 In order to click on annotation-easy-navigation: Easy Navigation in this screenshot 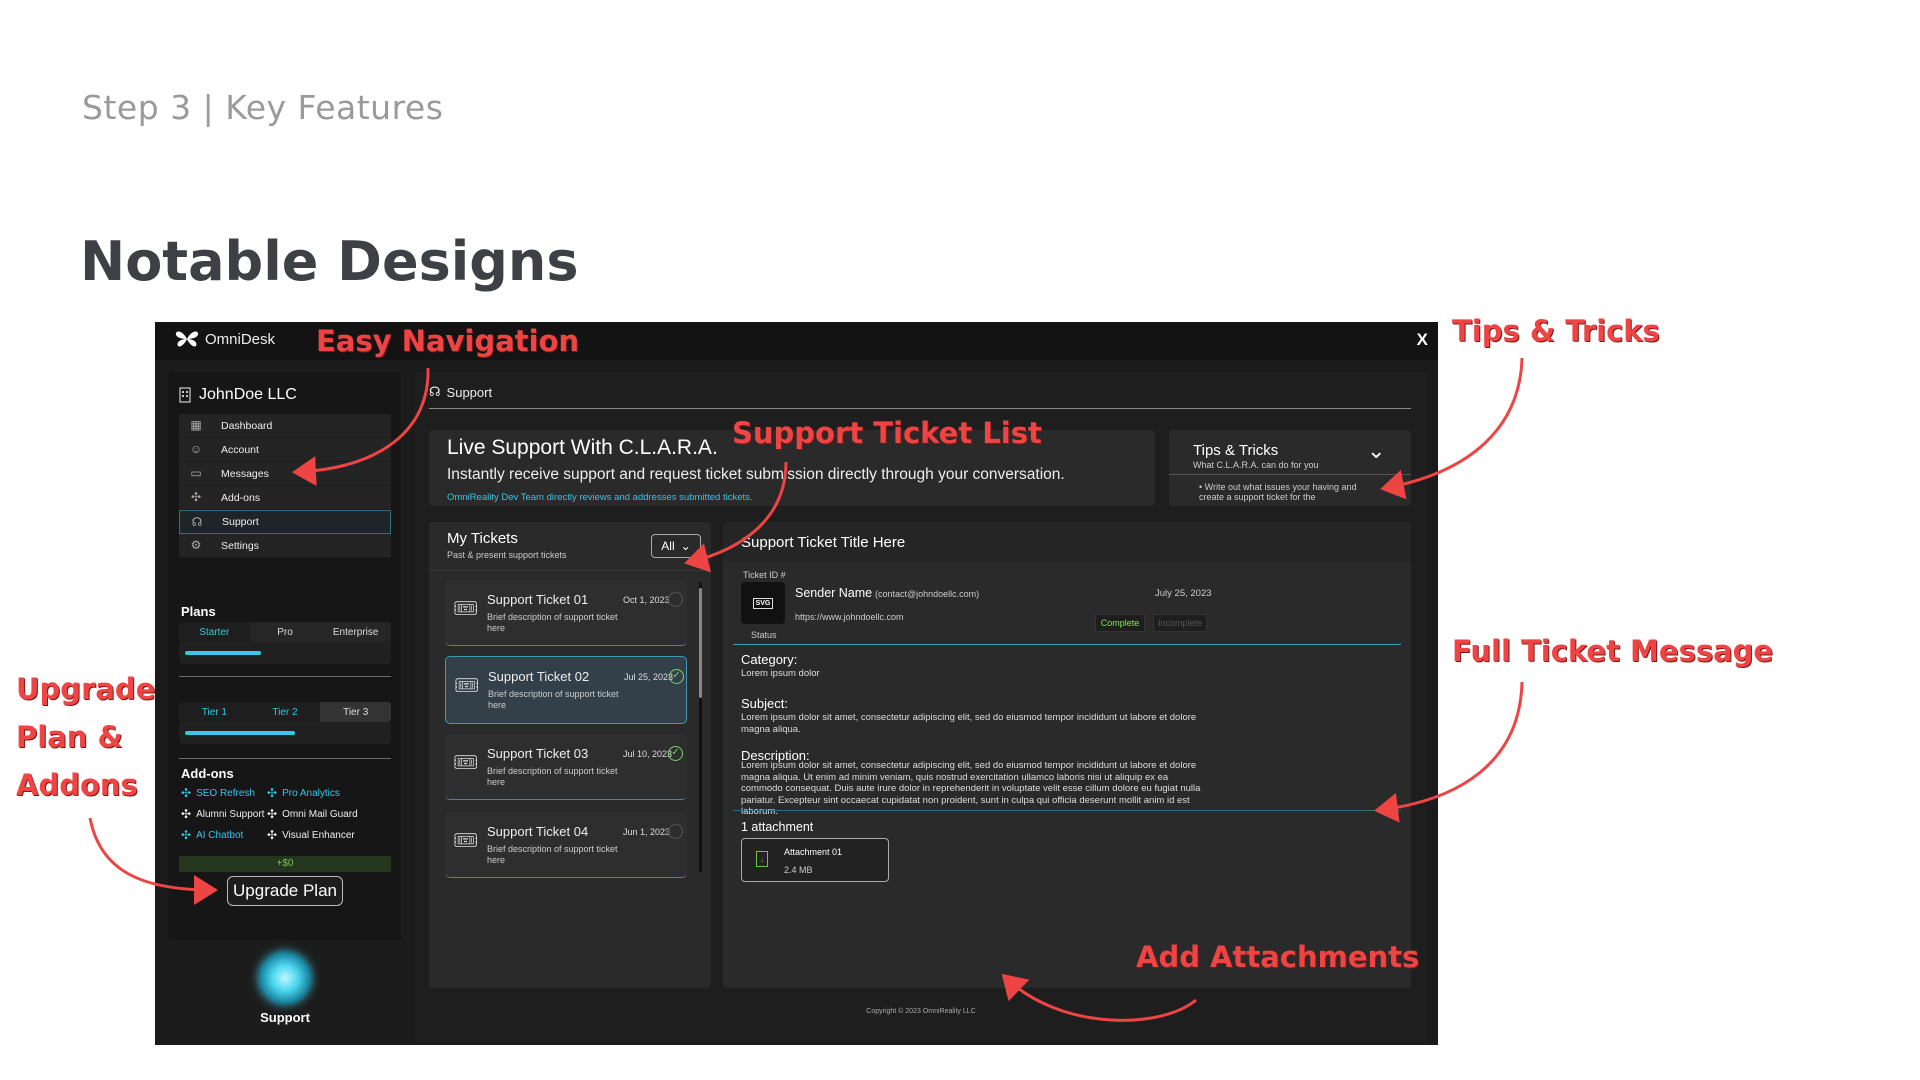, I will do `click(448, 341)`.